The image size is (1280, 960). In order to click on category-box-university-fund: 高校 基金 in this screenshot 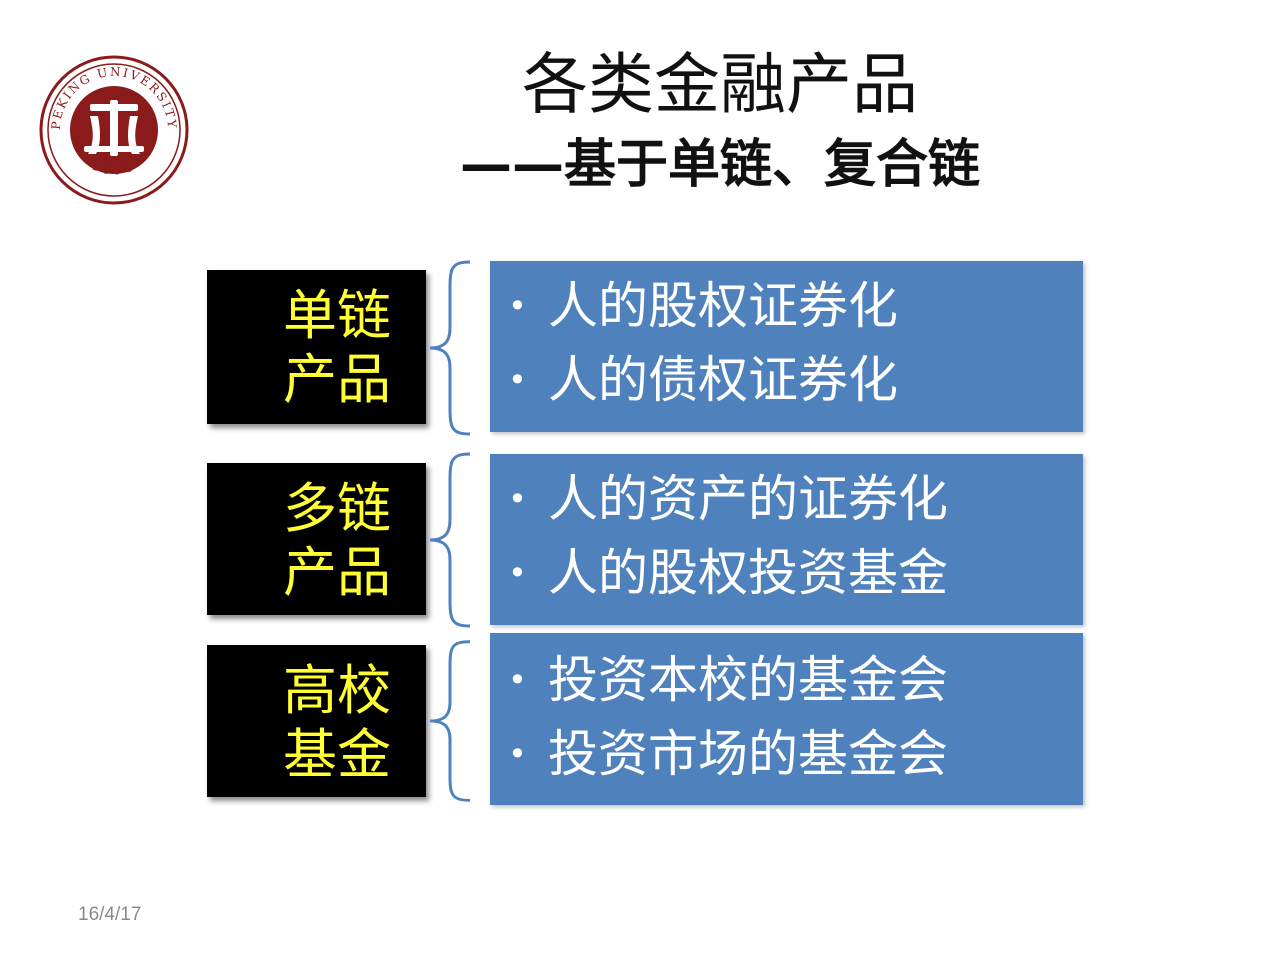, I will do `click(316, 721)`.